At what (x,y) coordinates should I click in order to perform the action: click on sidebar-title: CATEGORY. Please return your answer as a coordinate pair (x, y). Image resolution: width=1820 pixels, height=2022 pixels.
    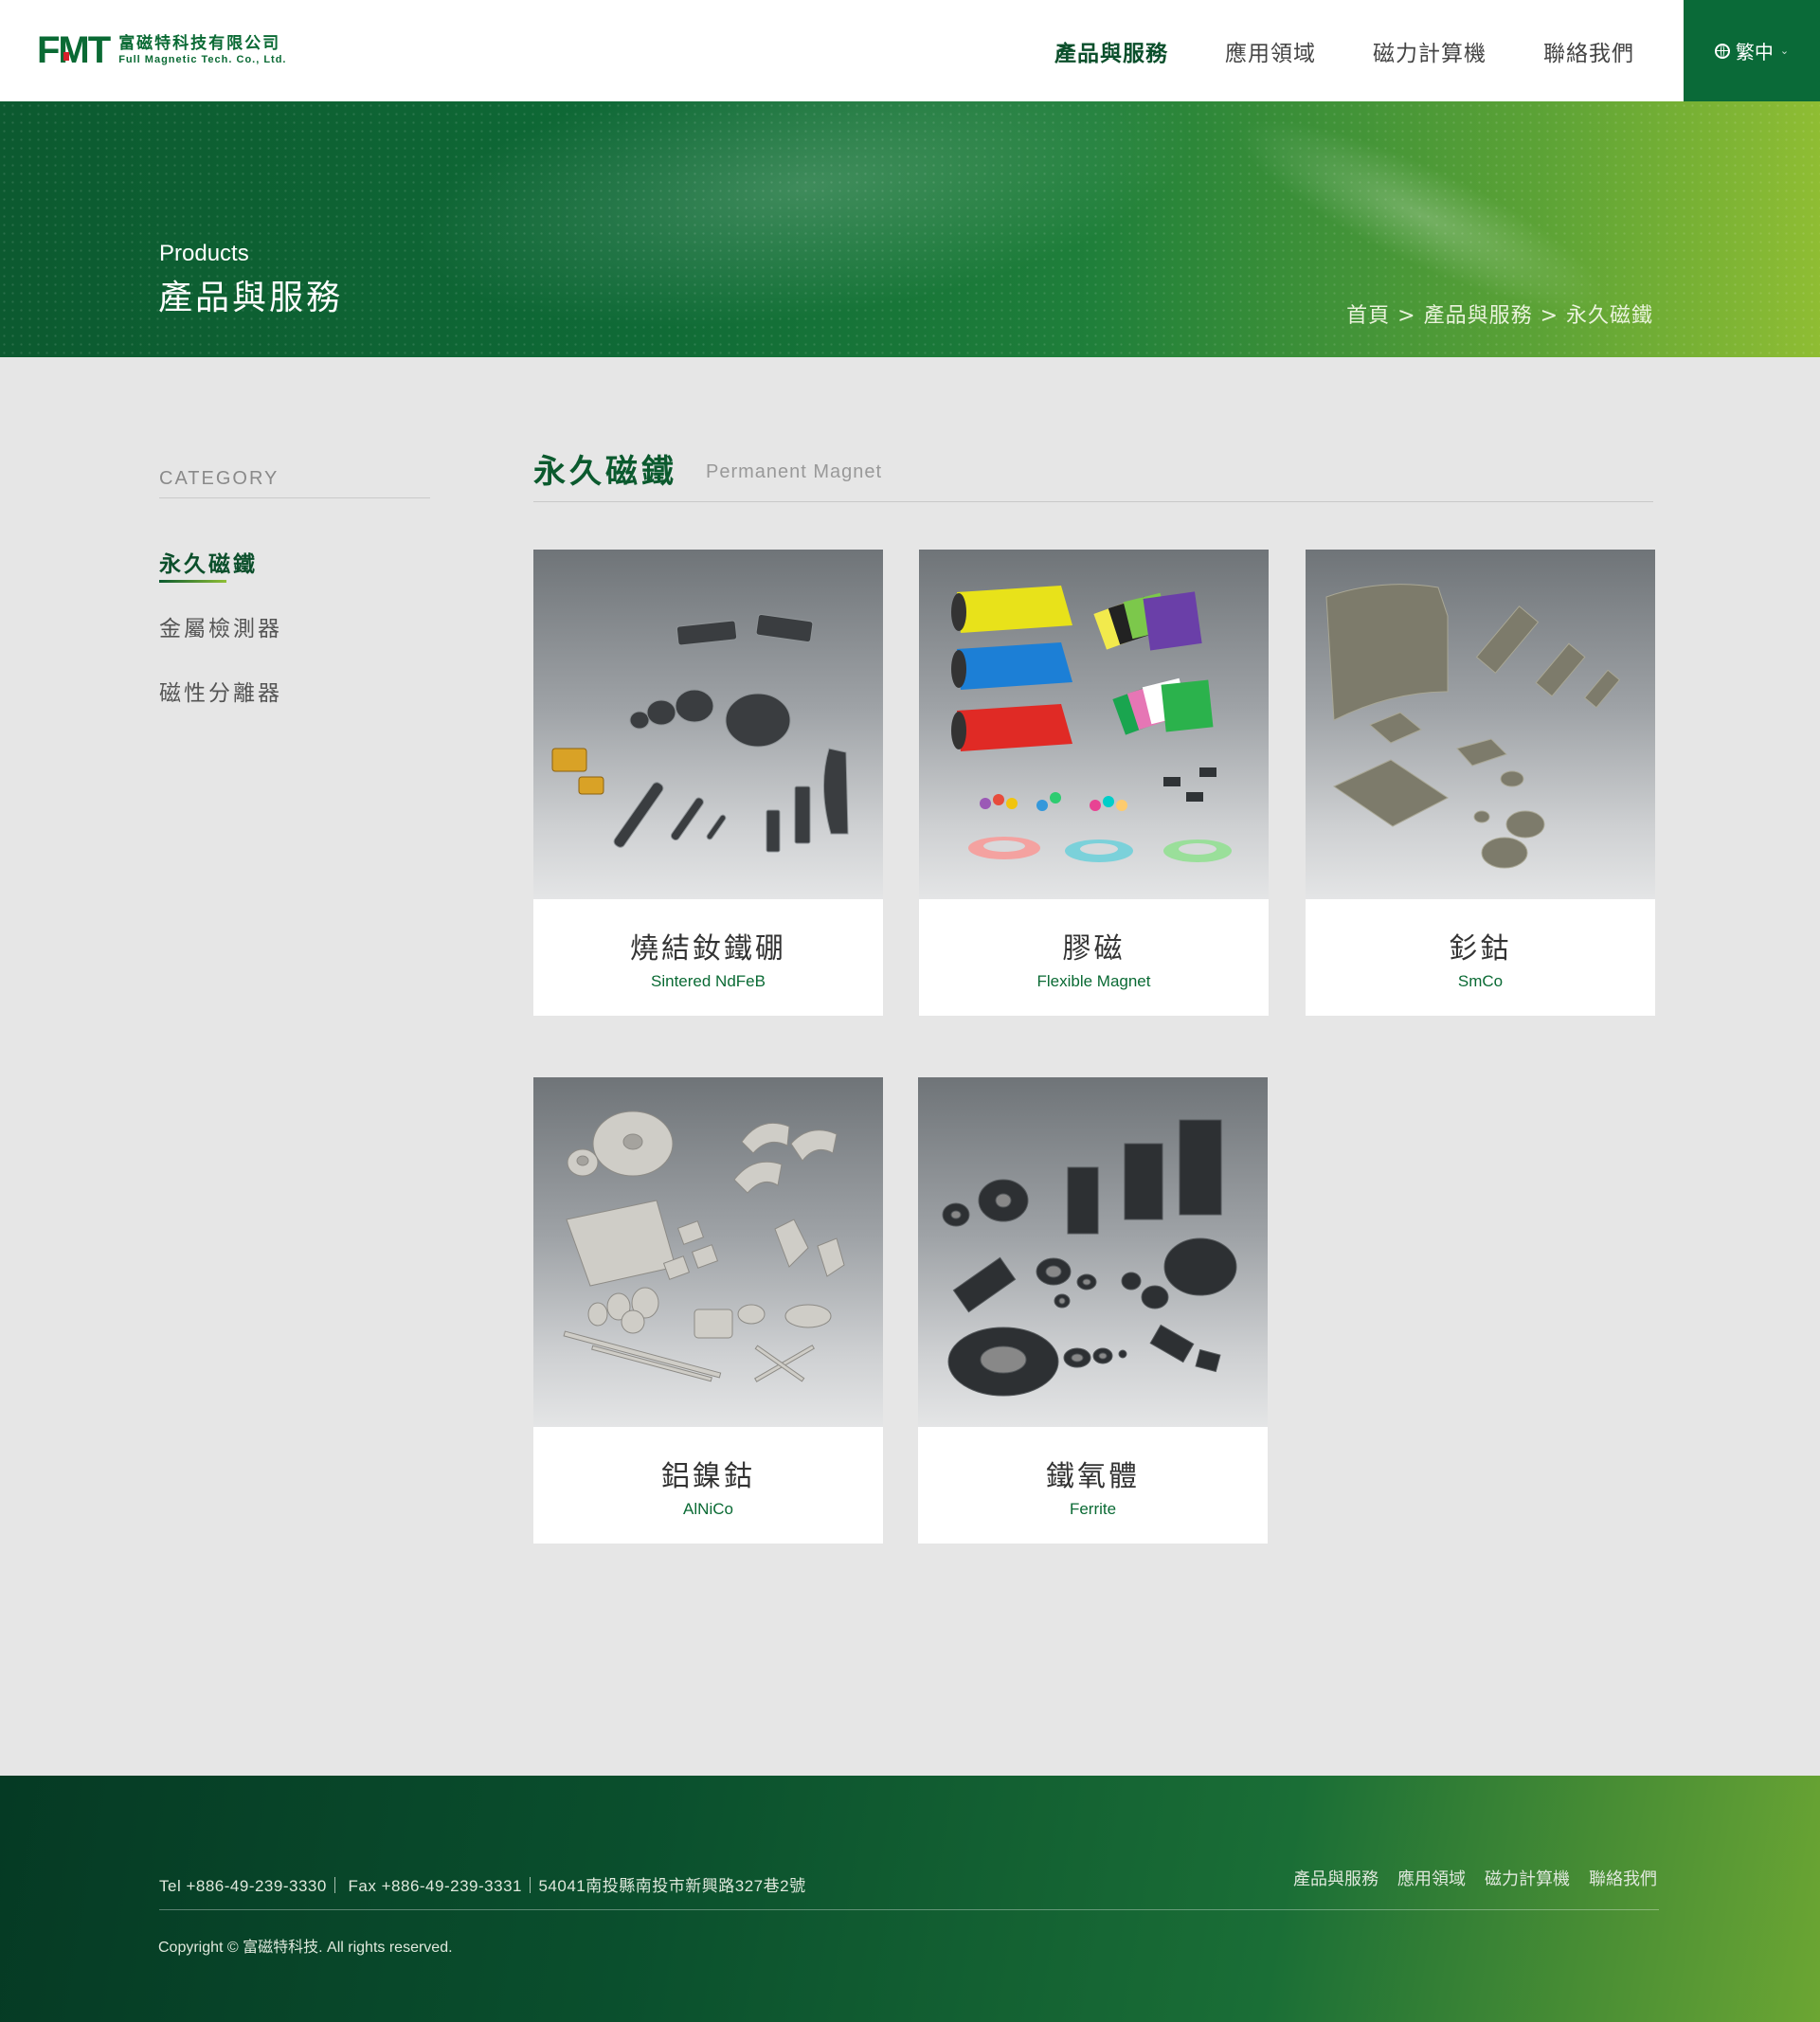
    Looking at the image, I should click on (294, 483).